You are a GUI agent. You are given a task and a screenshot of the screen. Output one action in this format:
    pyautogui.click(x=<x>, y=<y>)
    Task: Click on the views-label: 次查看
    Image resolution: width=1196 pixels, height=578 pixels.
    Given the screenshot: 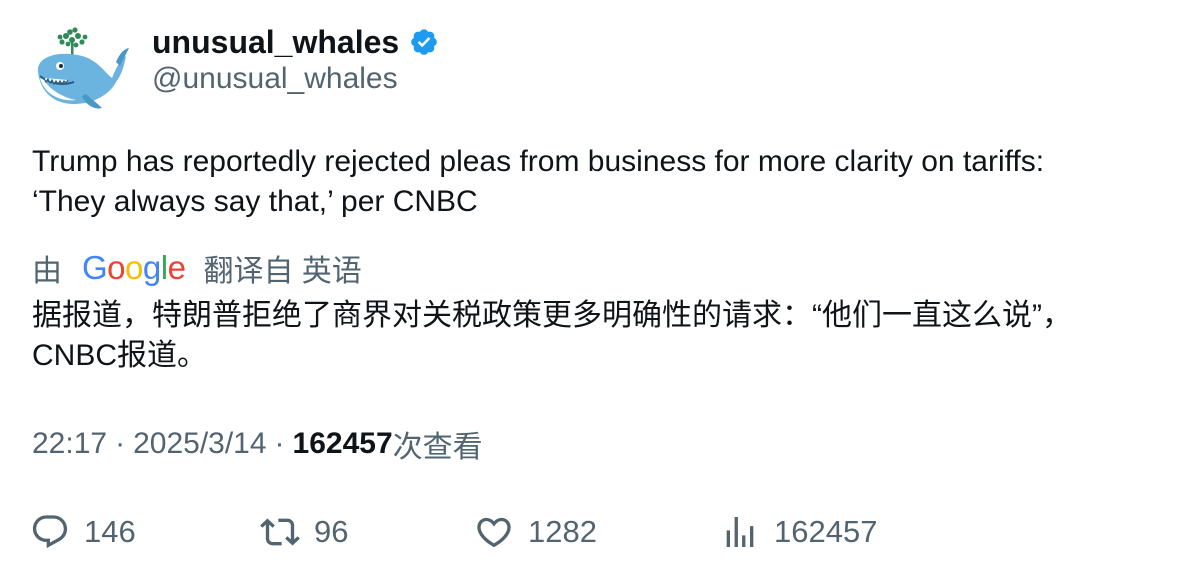 What is the action you would take?
    pyautogui.click(x=437, y=447)
    